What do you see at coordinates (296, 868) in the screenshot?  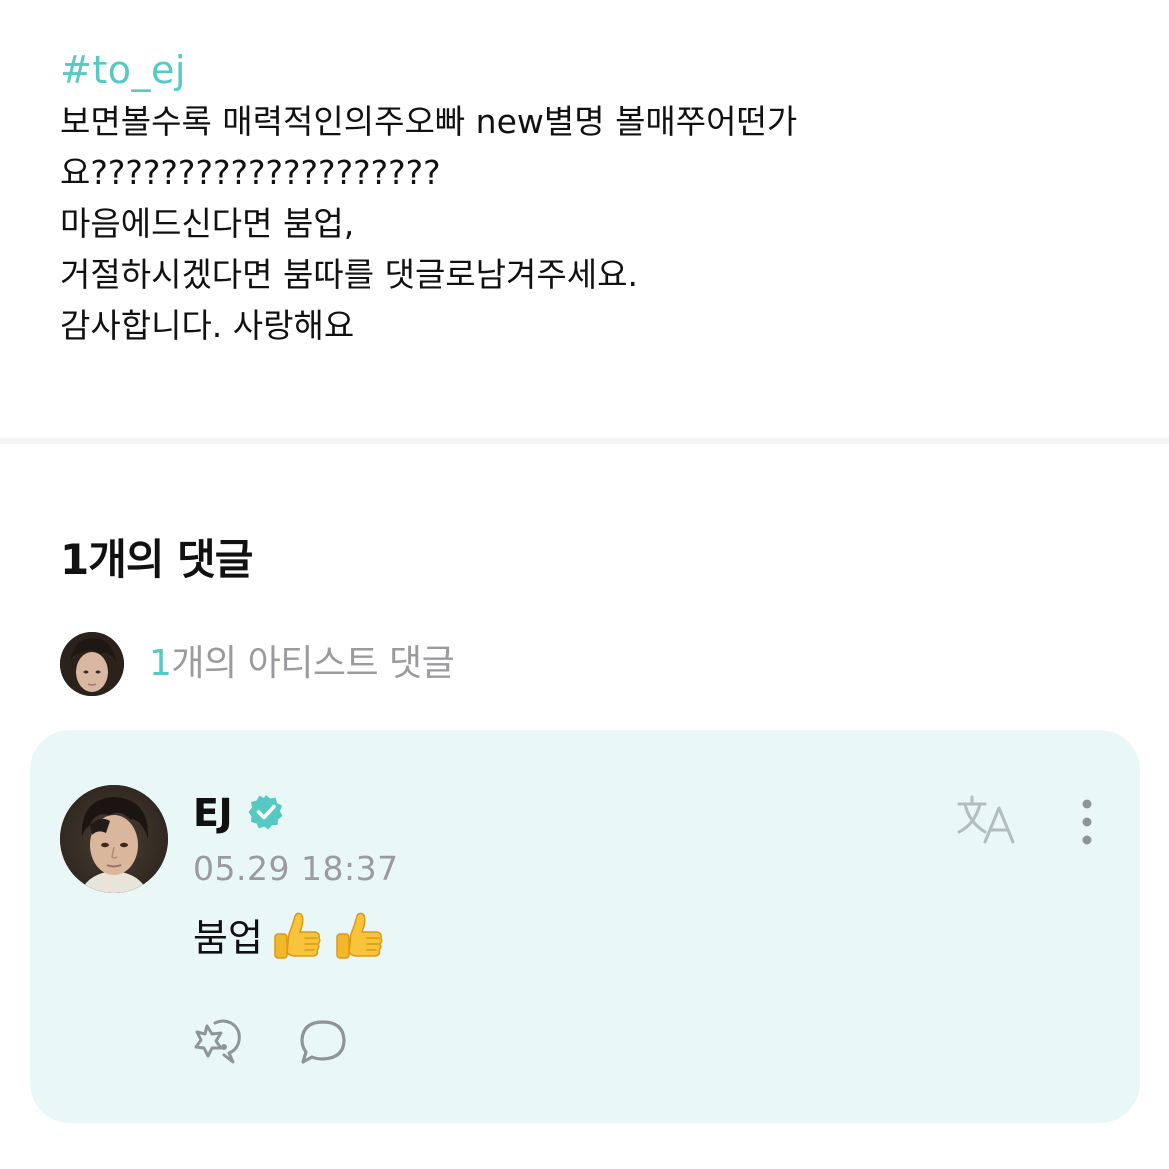 I see `comment-timestamp: 05.29 18:37` at bounding box center [296, 868].